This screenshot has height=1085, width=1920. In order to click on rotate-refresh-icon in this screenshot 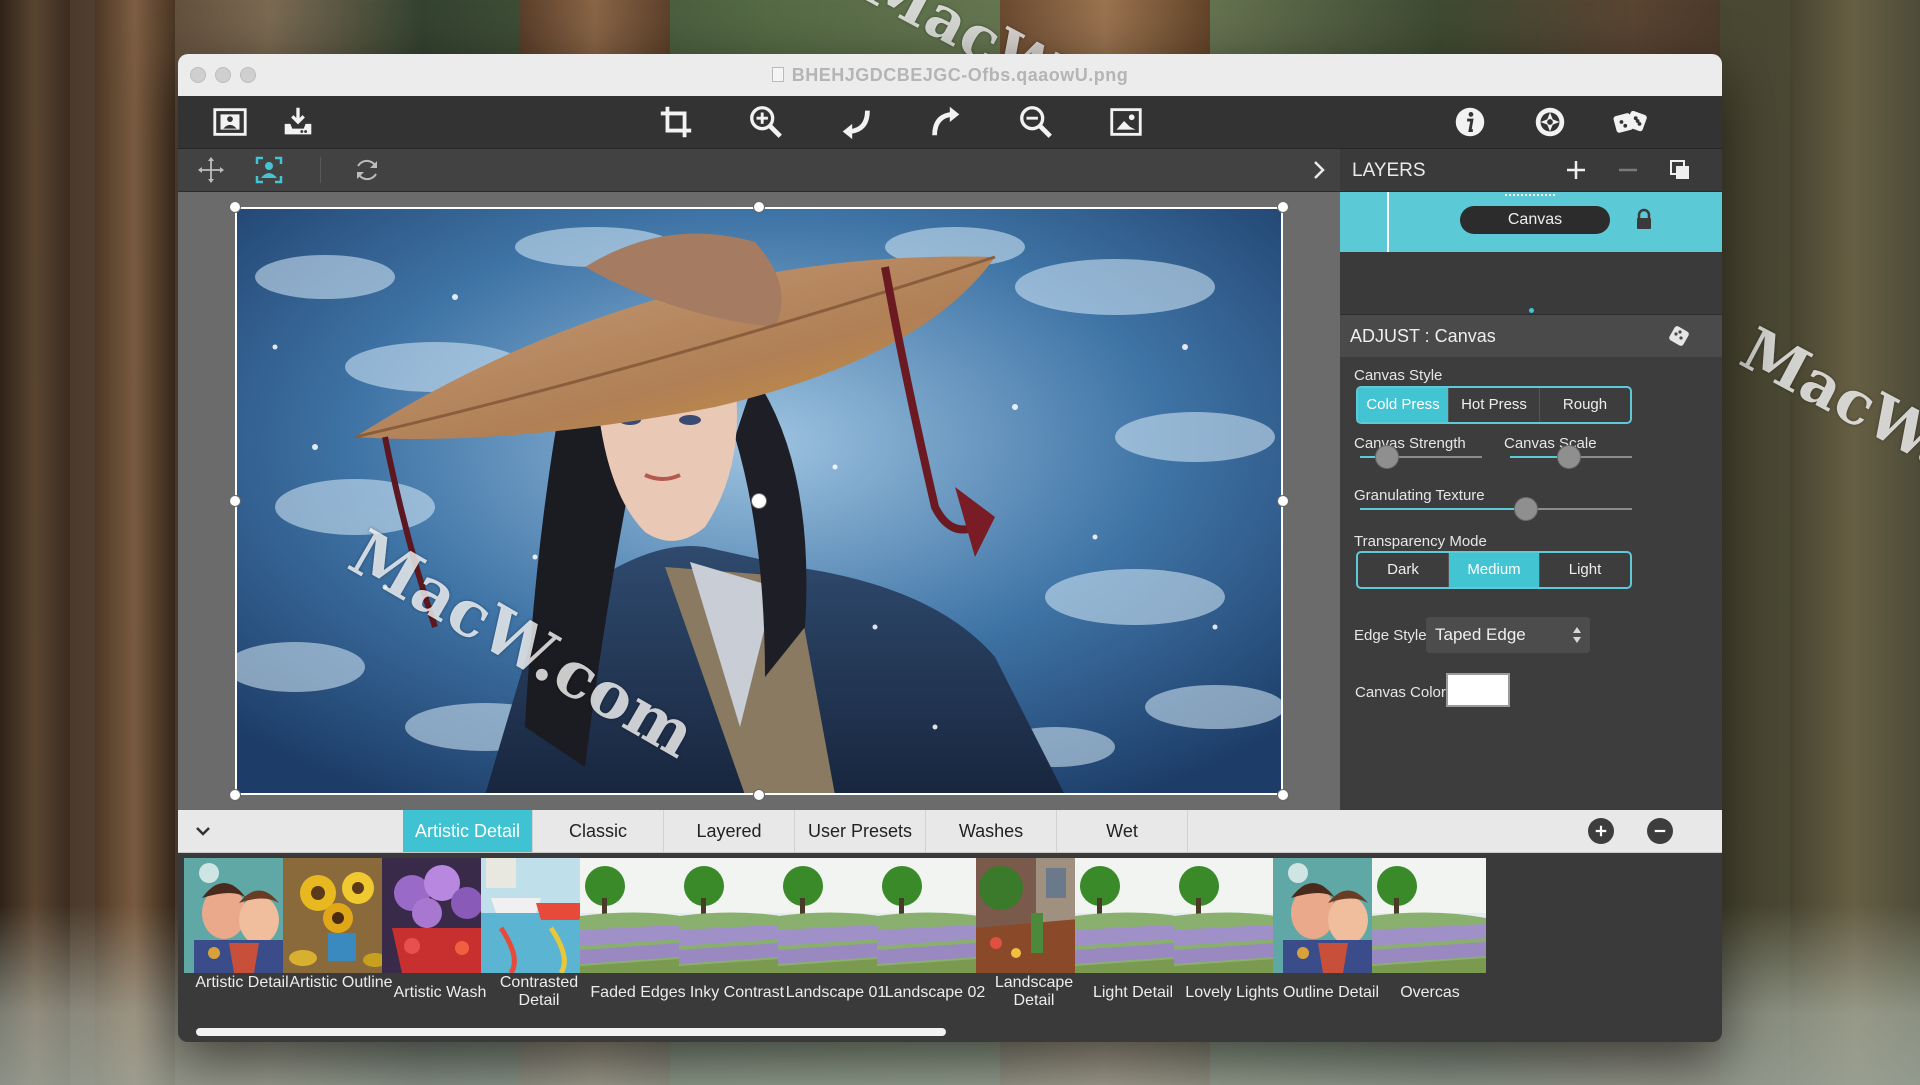, I will do `click(367, 170)`.